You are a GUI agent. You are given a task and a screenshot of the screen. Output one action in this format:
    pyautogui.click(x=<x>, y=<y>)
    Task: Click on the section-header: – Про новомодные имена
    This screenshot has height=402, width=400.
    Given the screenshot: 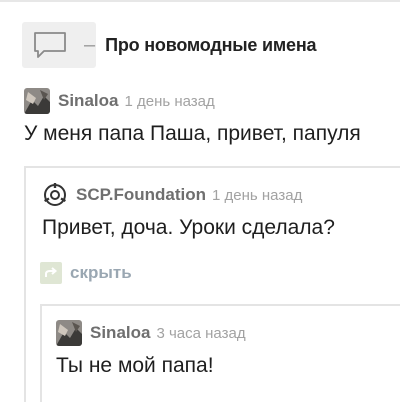 What is the action you would take?
    pyautogui.click(x=169, y=45)
    